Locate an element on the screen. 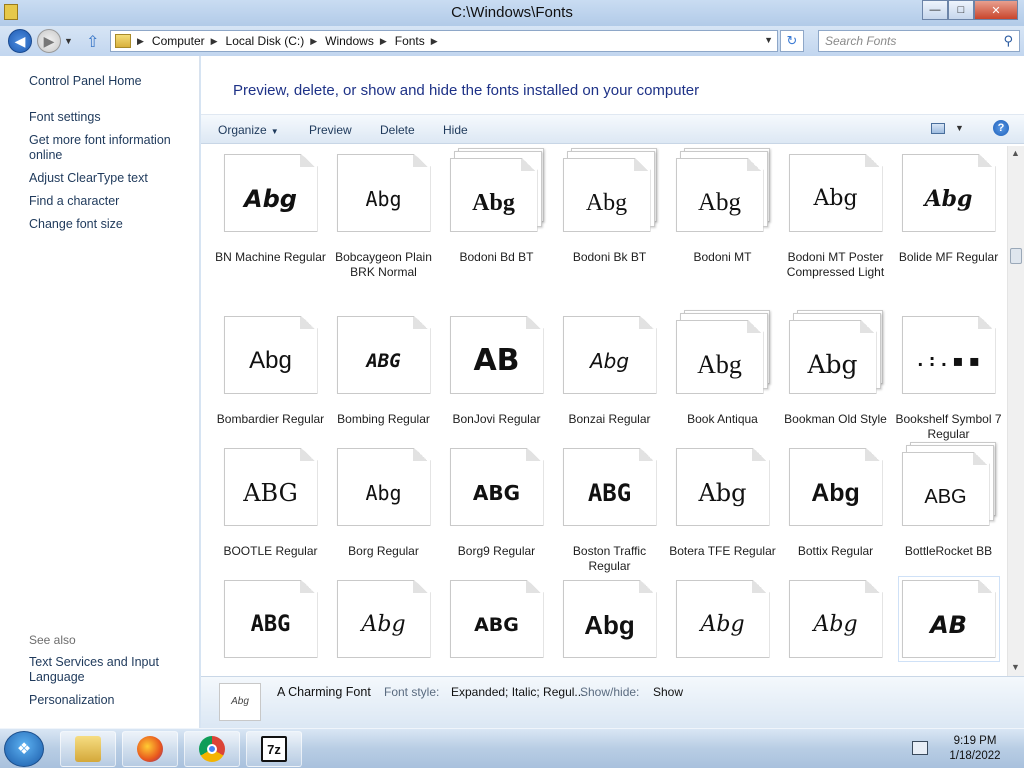  preview-button: Preview is located at coordinates (330, 130).